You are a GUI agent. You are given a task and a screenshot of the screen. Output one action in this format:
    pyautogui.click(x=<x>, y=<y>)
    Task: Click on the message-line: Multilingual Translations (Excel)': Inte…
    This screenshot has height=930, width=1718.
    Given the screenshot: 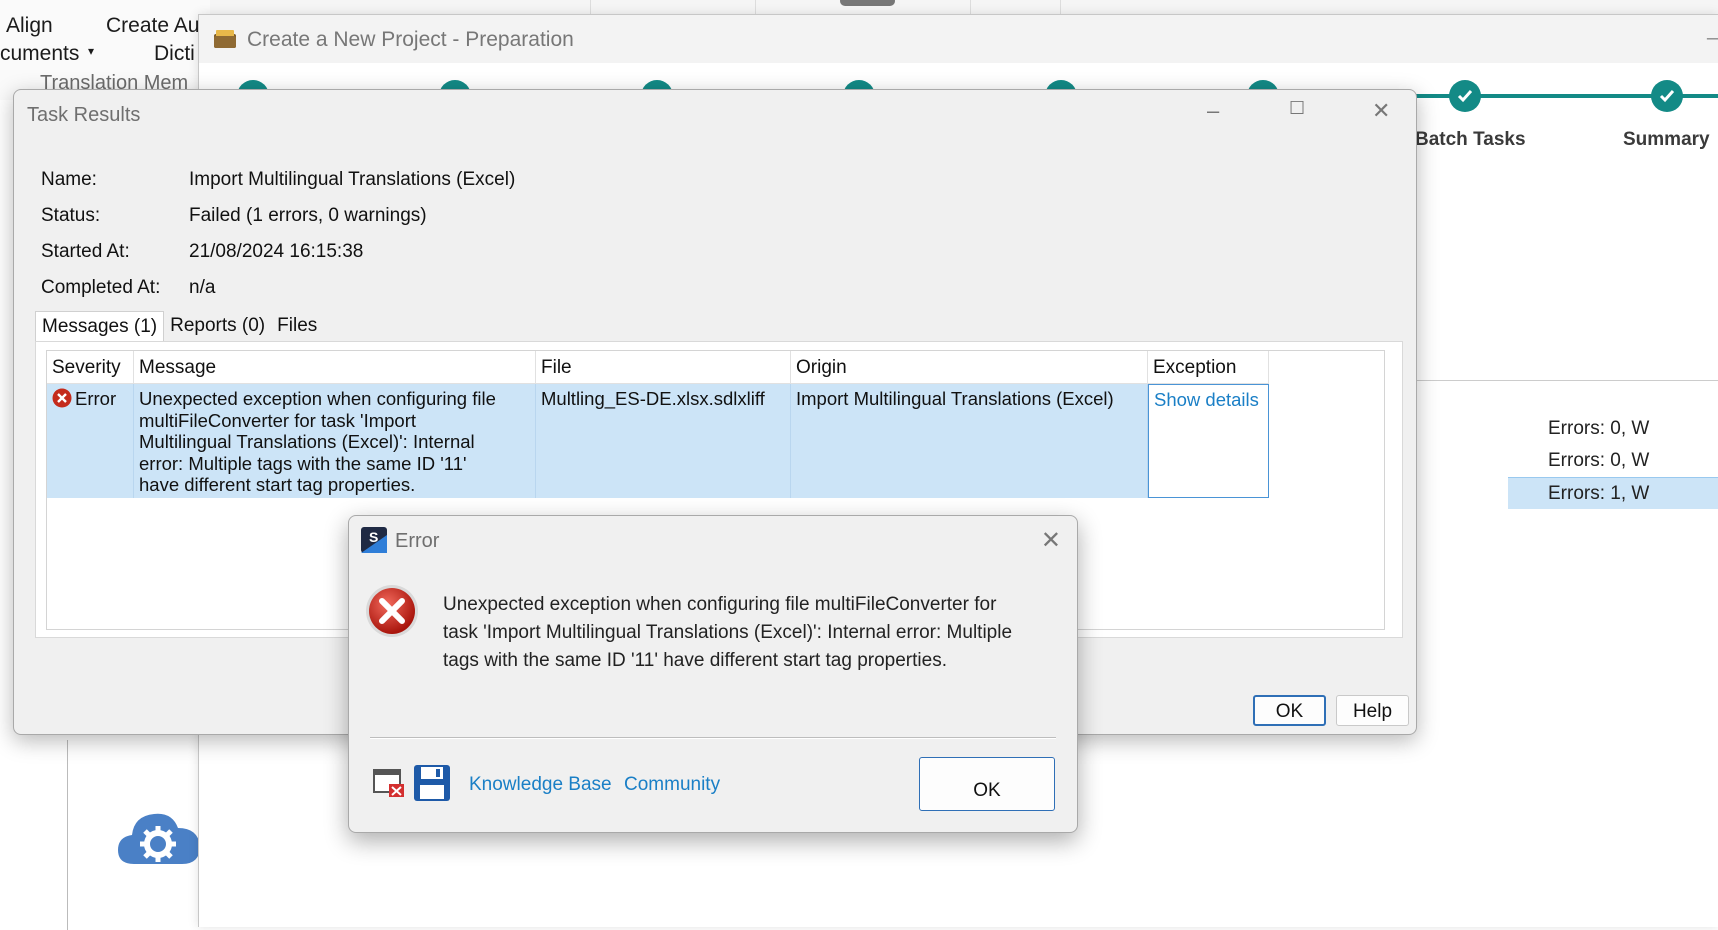 What is the action you would take?
    pyautogui.click(x=307, y=441)
    